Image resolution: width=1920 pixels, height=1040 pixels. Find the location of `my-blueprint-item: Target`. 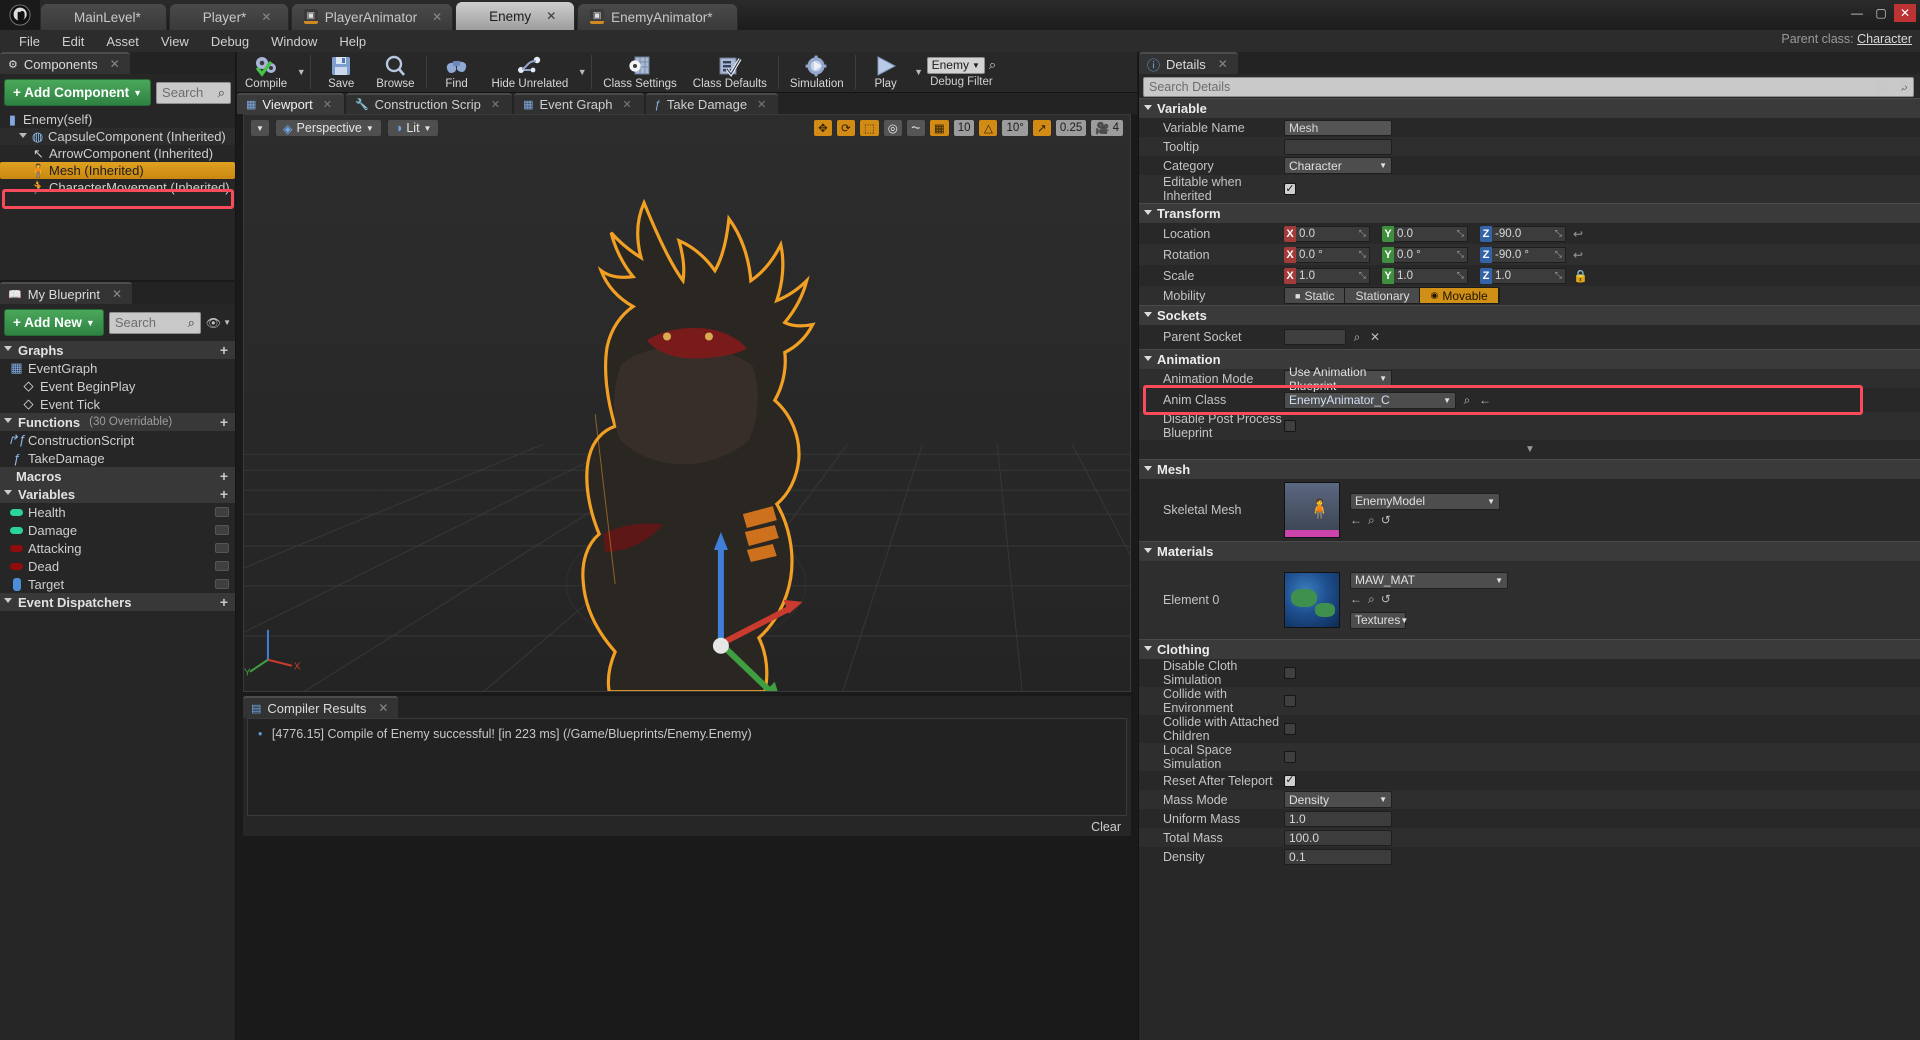

my-blueprint-item: Target is located at coordinates (117, 584).